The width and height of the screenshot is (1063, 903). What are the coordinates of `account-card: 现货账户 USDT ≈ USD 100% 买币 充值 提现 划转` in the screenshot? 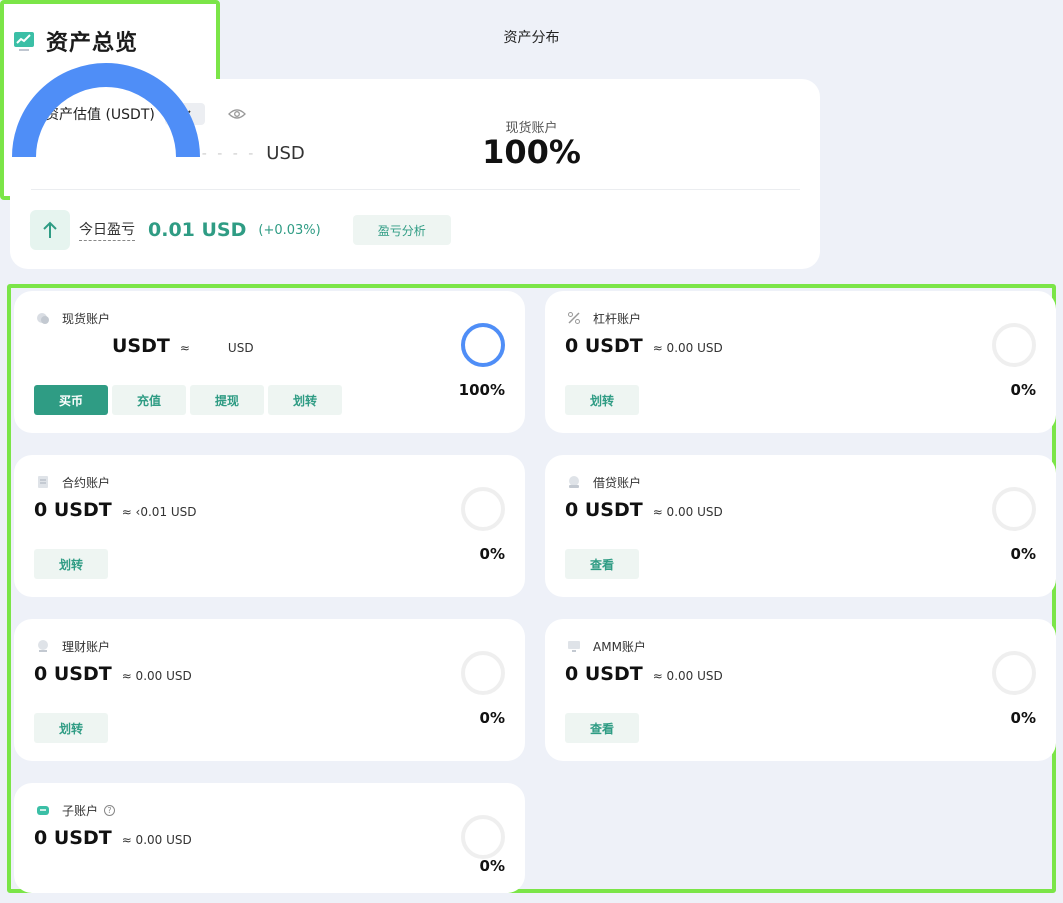 It's located at (269, 362).